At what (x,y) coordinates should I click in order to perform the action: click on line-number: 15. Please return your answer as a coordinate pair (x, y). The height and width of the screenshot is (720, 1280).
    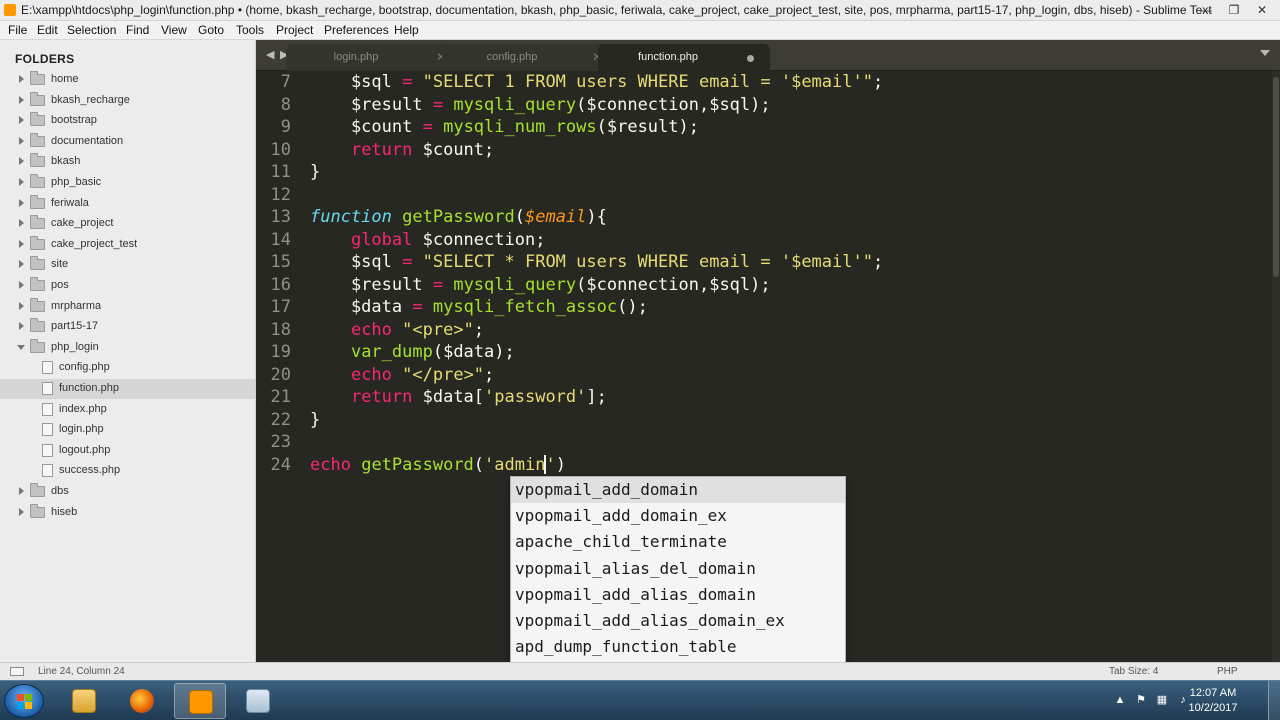
    Looking at the image, I should click on (280, 262).